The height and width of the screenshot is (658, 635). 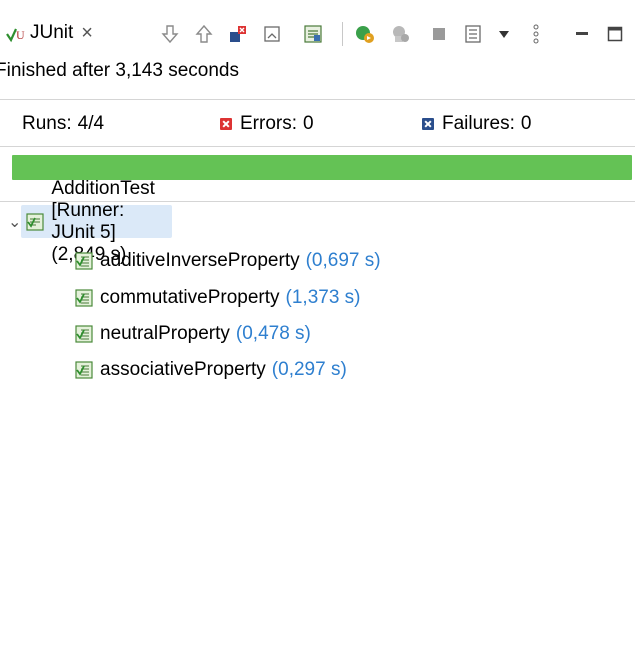 What do you see at coordinates (47, 123) in the screenshot?
I see `runs-label: Runs:` at bounding box center [47, 123].